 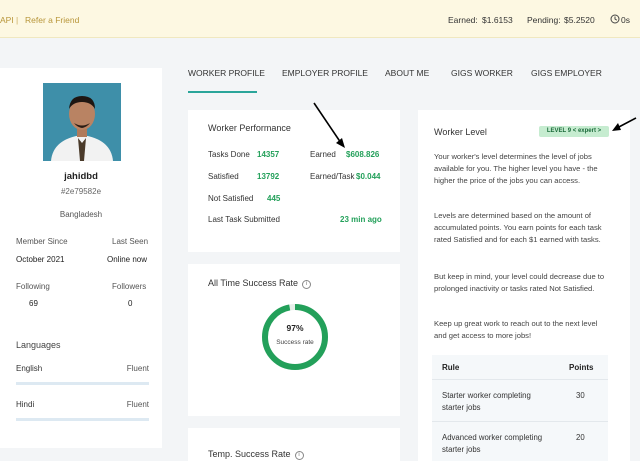 What do you see at coordinates (475, 125) in the screenshot?
I see `annotation-arrows` at bounding box center [475, 125].